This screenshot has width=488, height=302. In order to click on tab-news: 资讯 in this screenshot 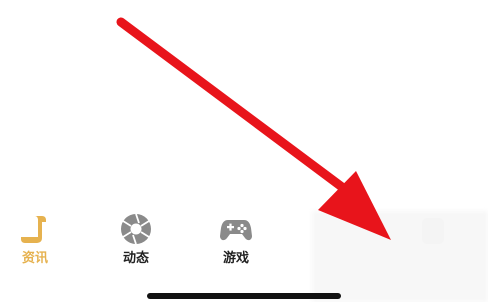, I will do `click(40, 241)`.